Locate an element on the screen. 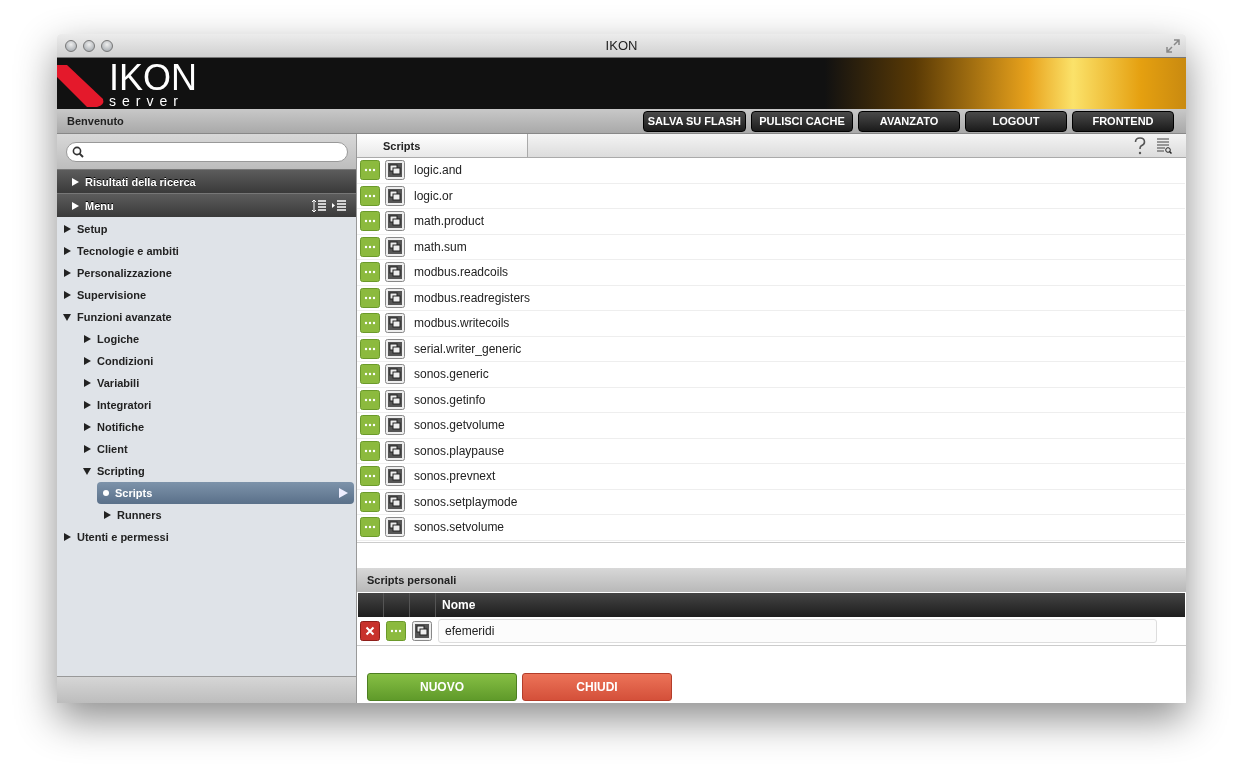 The width and height of the screenshot is (1243, 783). sort-list-icon is located at coordinates (319, 205).